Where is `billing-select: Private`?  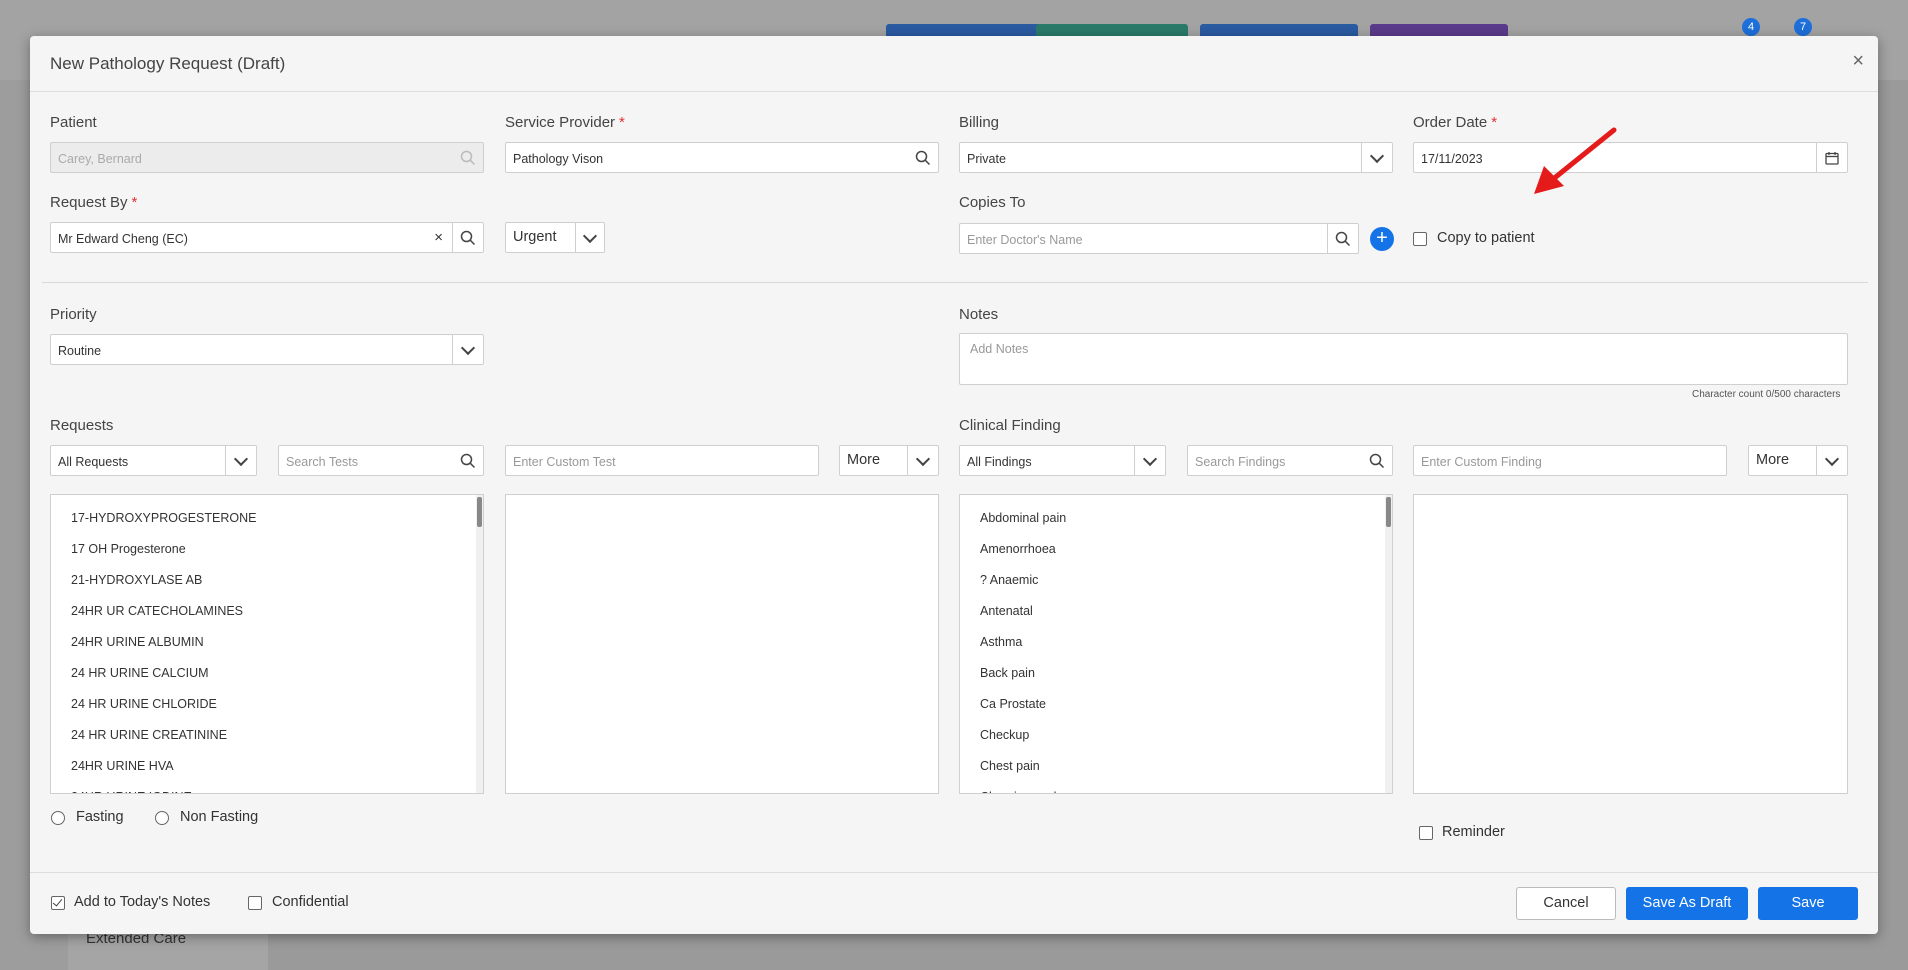
billing-select: Private is located at coordinates (1176, 157).